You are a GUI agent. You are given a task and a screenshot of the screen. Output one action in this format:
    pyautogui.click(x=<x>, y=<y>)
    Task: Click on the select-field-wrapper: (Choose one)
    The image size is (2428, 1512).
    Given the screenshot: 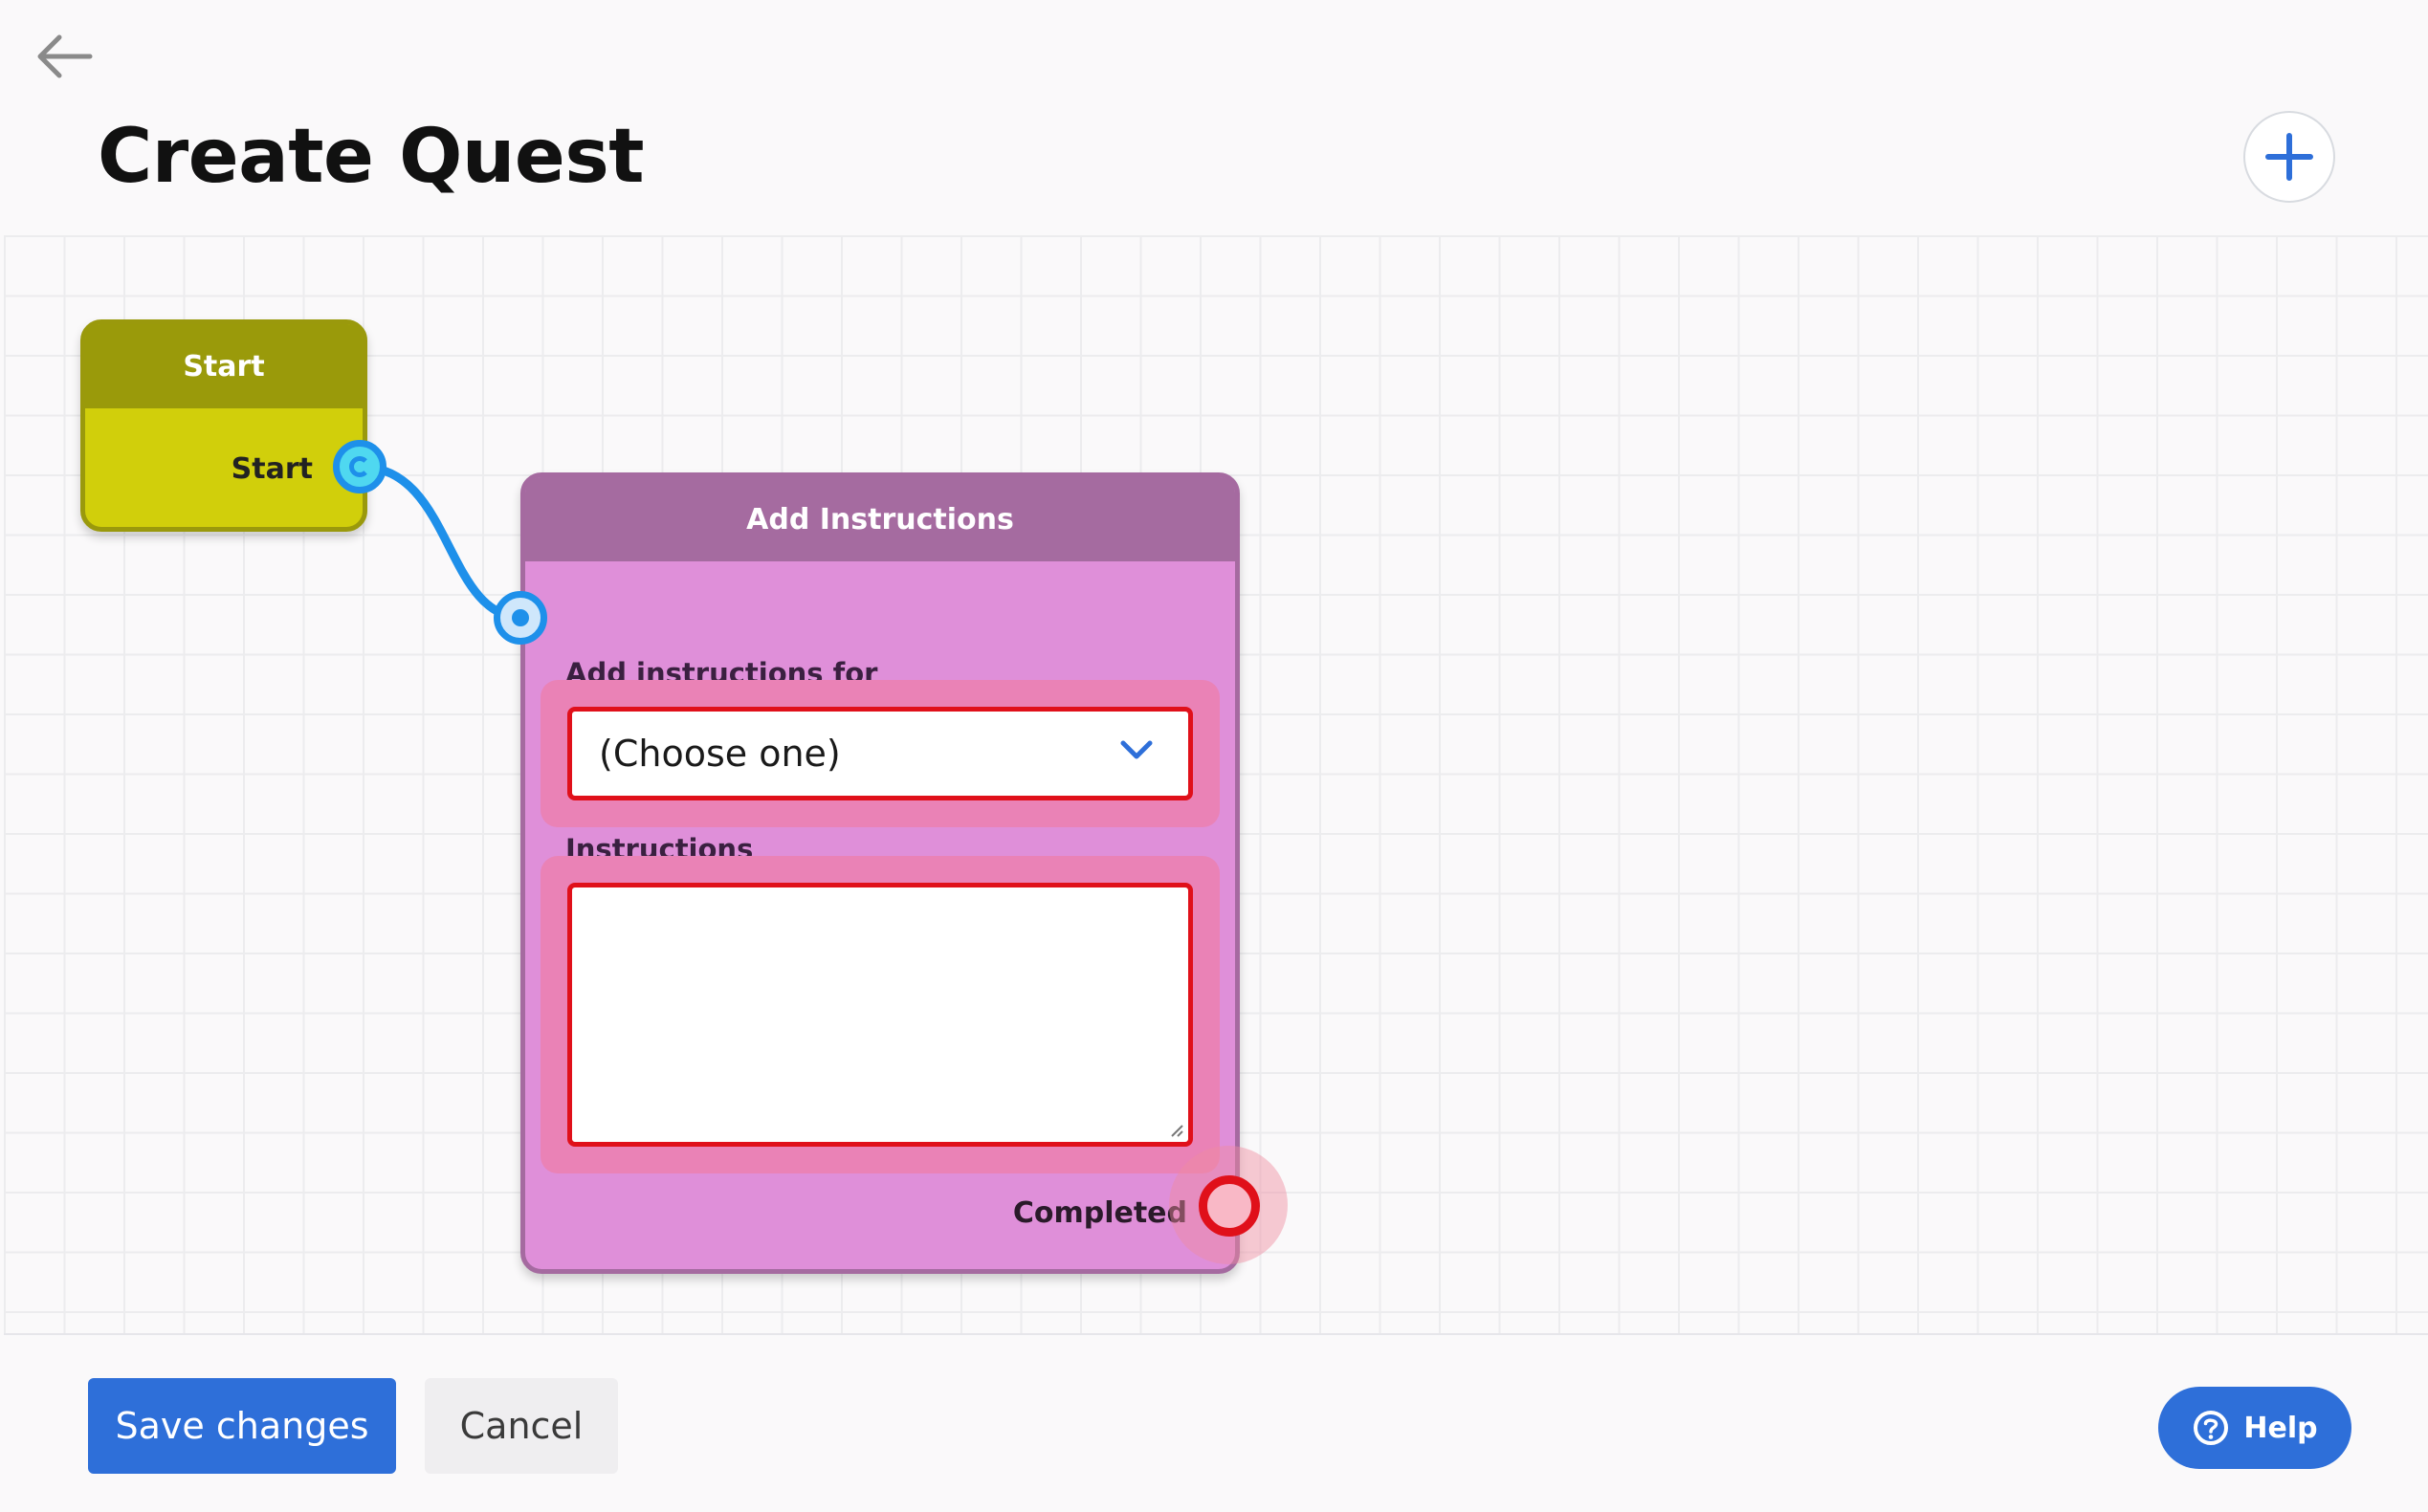 What is the action you would take?
    pyautogui.click(x=881, y=753)
    